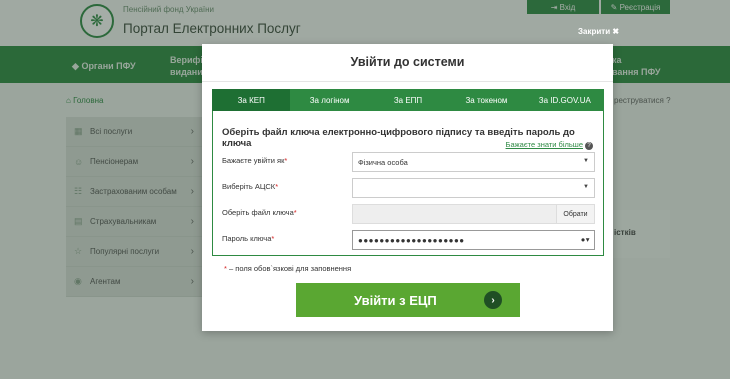 The image size is (730, 379). I want to click on show-password-icon: ●▾, so click(585, 239).